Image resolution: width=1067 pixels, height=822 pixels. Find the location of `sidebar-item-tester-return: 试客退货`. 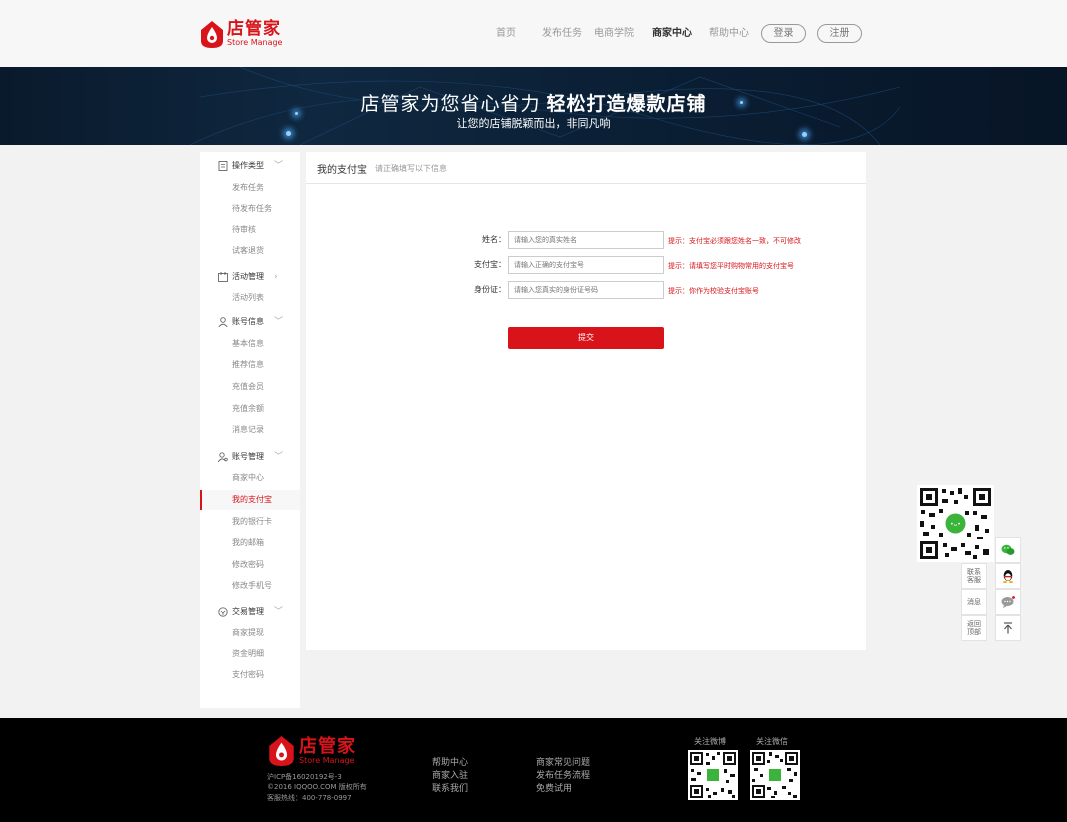

sidebar-item-tester-return: 试客退货 is located at coordinates (250, 251).